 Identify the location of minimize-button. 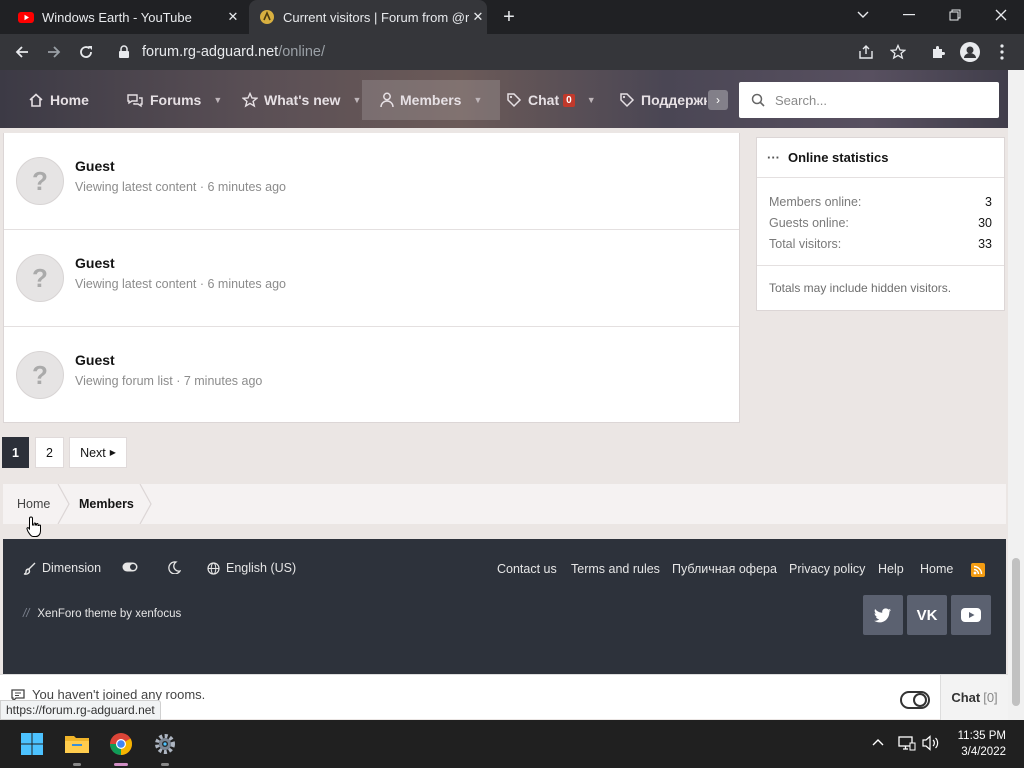
(909, 15).